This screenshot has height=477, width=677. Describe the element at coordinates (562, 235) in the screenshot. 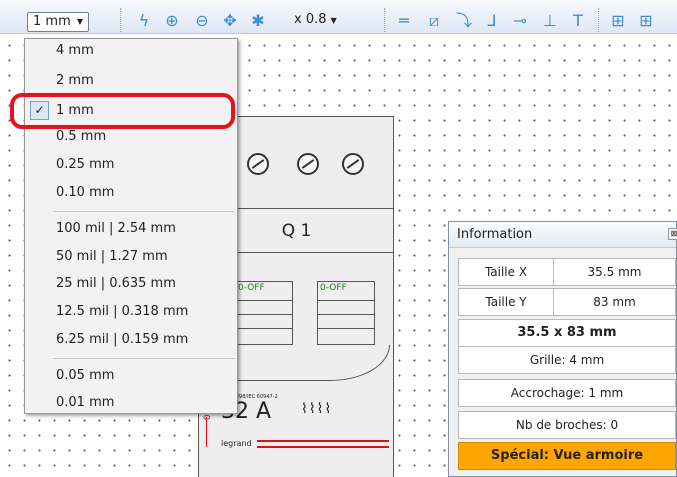

I see `info-panel-title: Information` at that location.